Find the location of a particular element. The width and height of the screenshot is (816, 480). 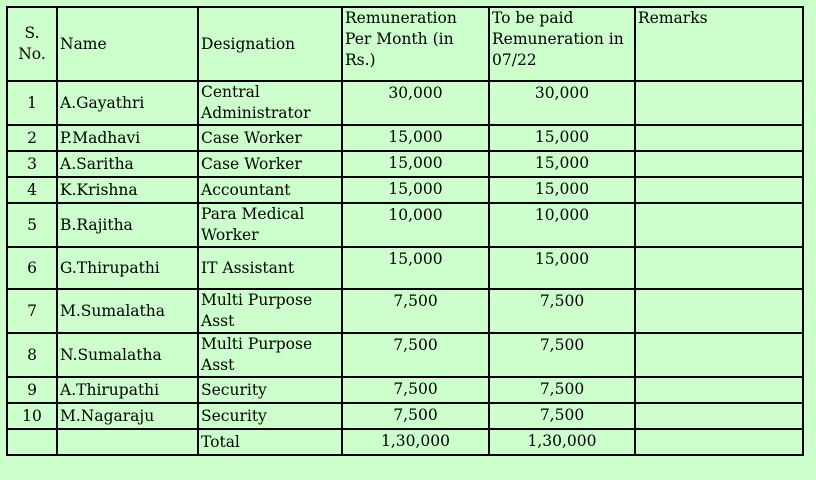

cell-sno: 7 is located at coordinates (32, 311).